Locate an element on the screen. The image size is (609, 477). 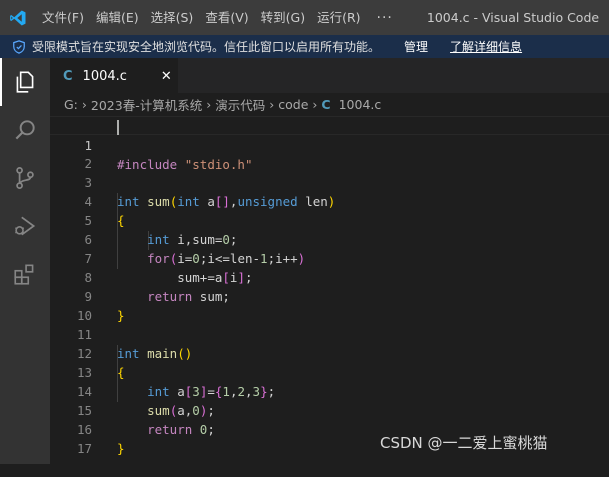
breadcrumb-folder-demo: 演示代码 is located at coordinates (240, 104).